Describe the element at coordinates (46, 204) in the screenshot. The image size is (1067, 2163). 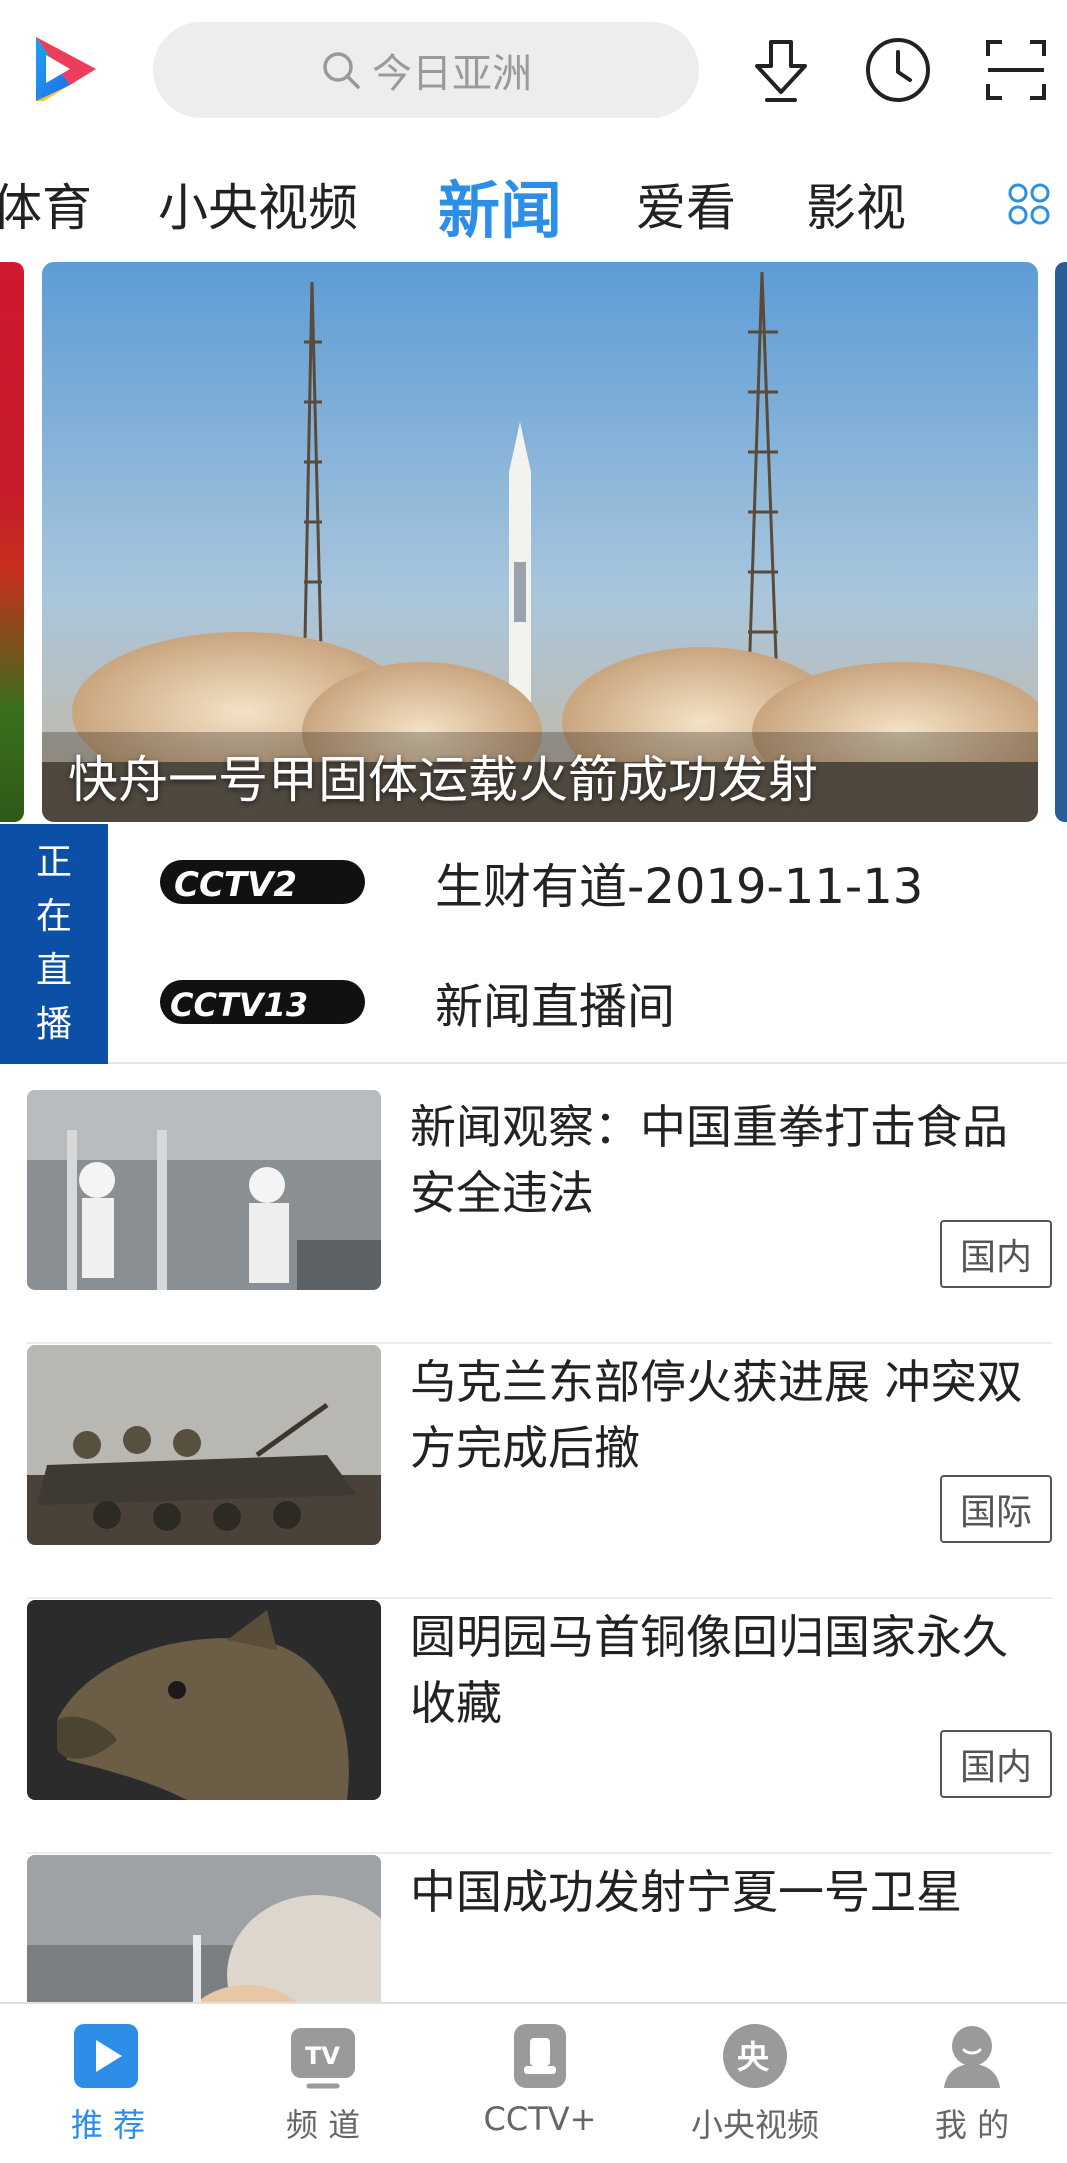
I see `tab-sports: 体育` at that location.